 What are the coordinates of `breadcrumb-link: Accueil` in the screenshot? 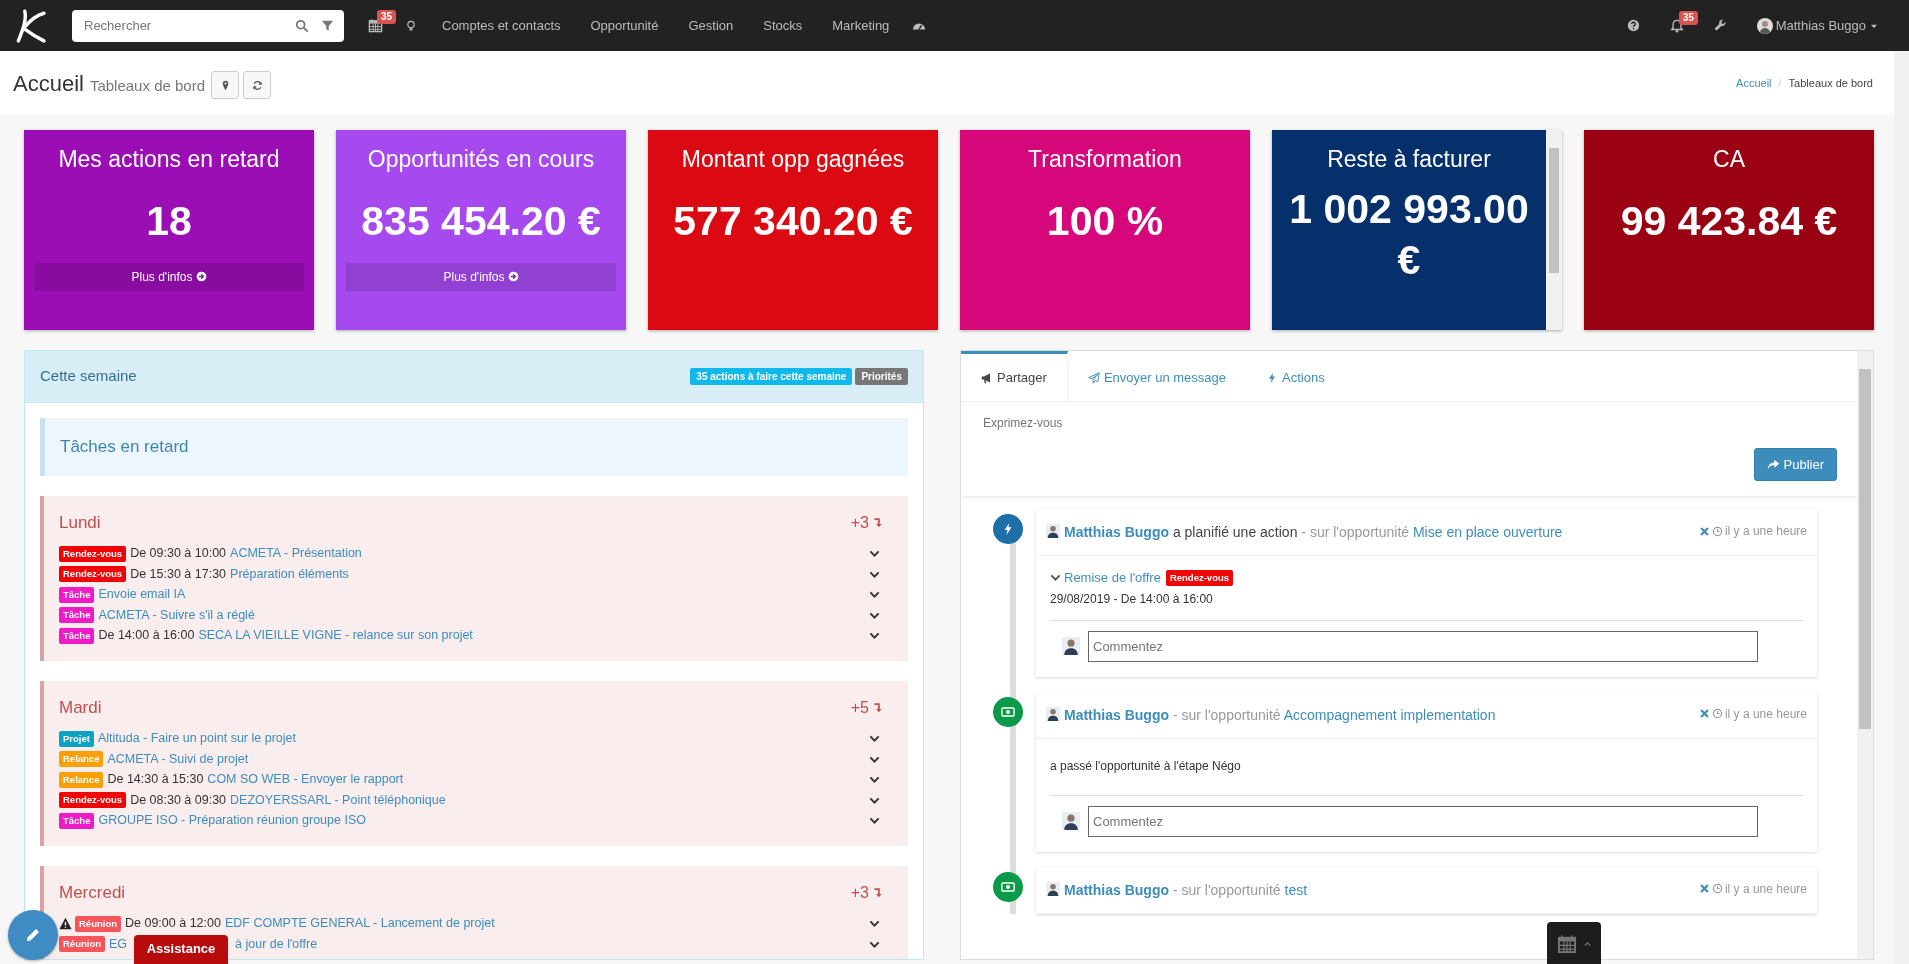 It's located at (1754, 83).